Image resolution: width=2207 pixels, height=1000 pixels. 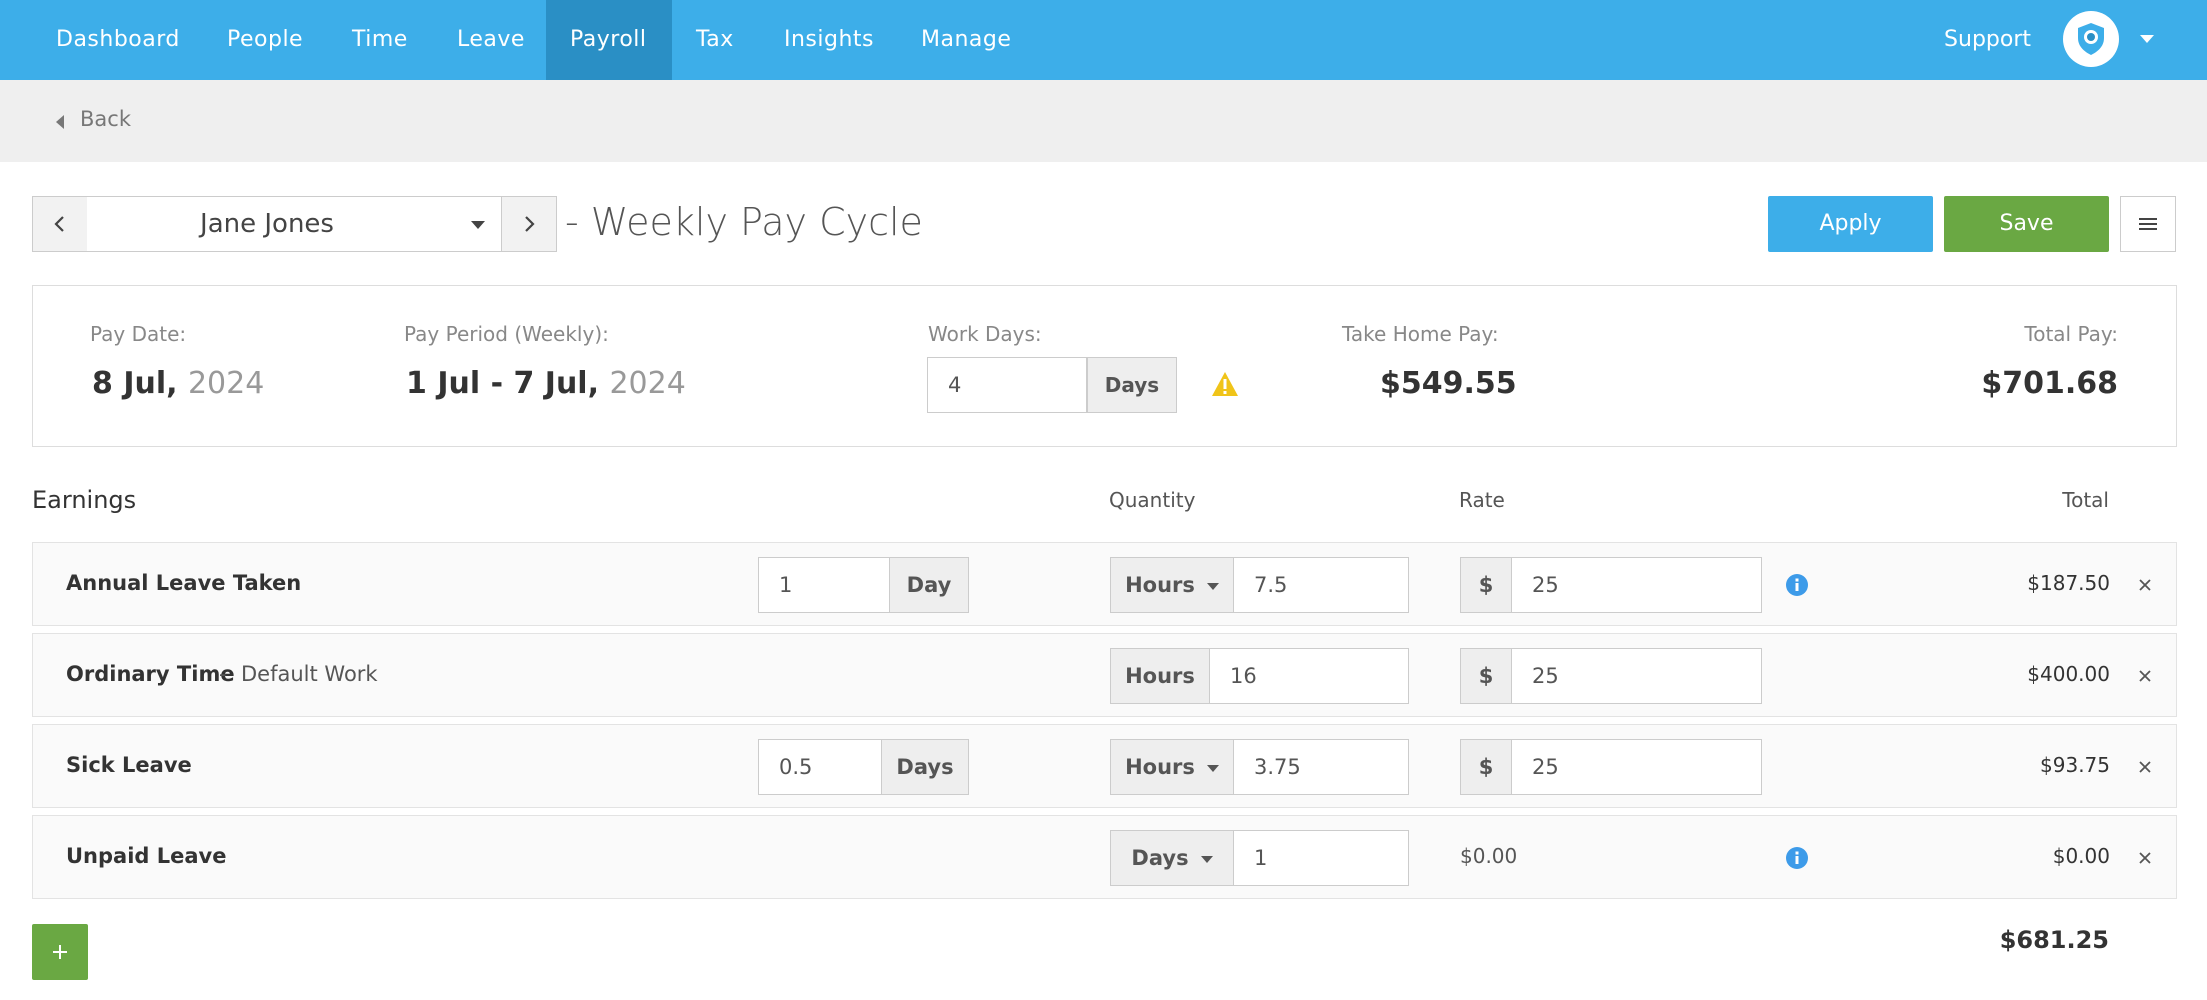 I want to click on nav-manage: Manage, so click(x=966, y=40).